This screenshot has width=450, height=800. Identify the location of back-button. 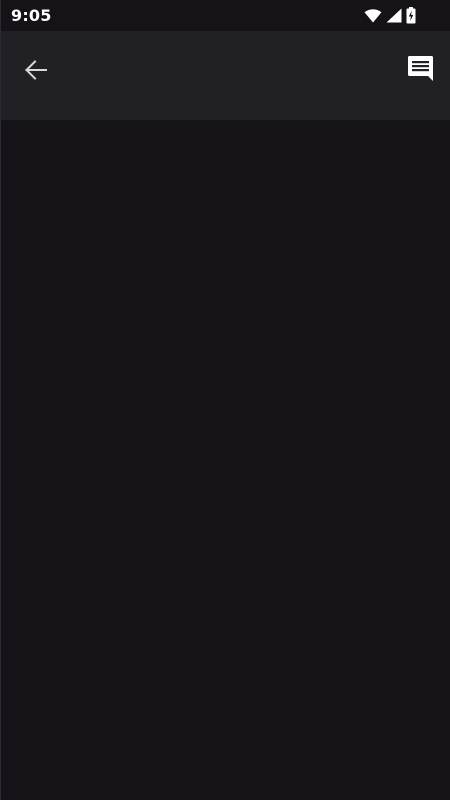
(36, 72).